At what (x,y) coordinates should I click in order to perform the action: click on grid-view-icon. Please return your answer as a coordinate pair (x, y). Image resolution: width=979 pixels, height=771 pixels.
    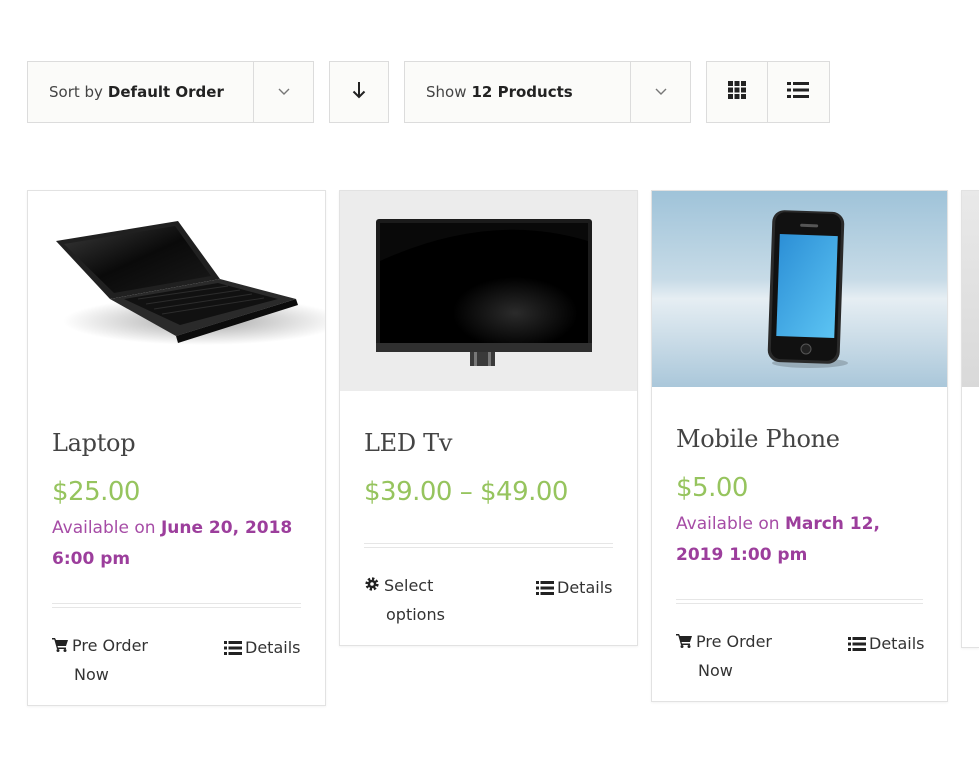
    Looking at the image, I should click on (737, 92).